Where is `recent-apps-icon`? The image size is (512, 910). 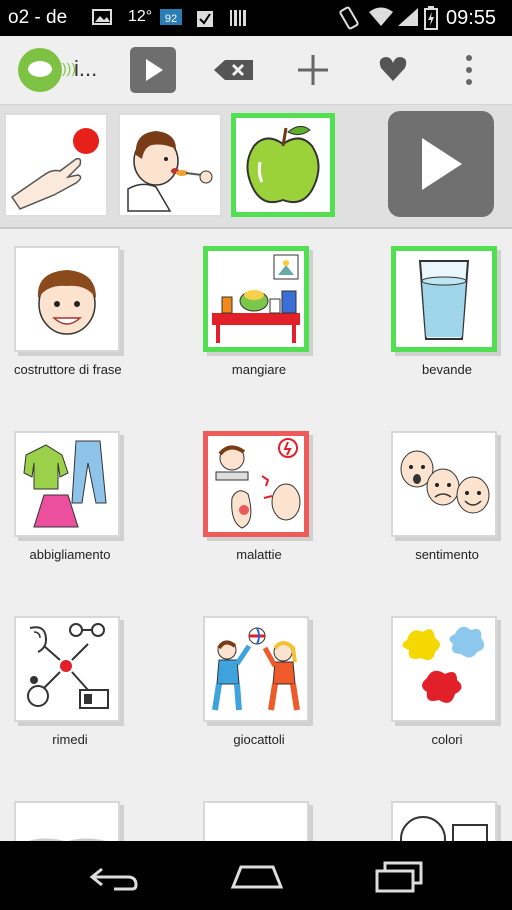 recent-apps-icon is located at coordinates (400, 877).